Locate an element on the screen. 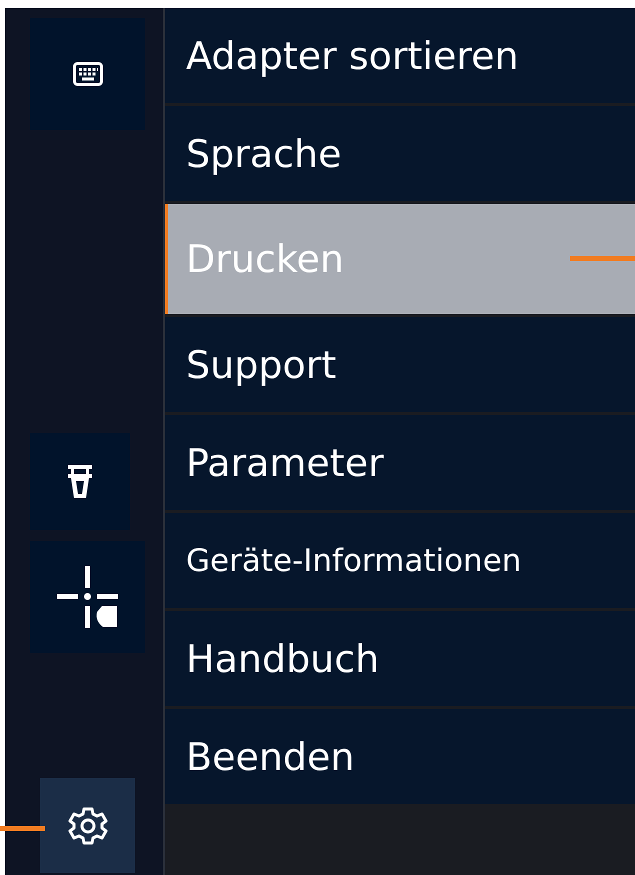  crosshair-icon is located at coordinates (87, 597).